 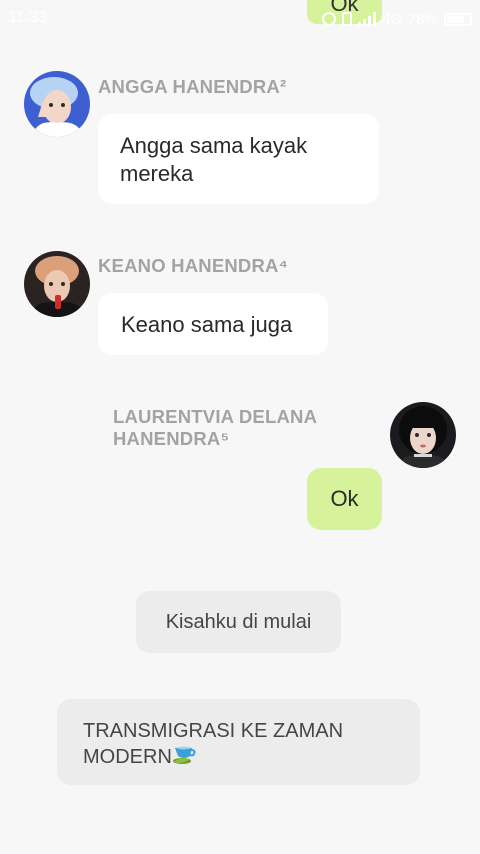 What do you see at coordinates (238, 159) in the screenshot?
I see `message-bubble: Angga sama kayak mereka` at bounding box center [238, 159].